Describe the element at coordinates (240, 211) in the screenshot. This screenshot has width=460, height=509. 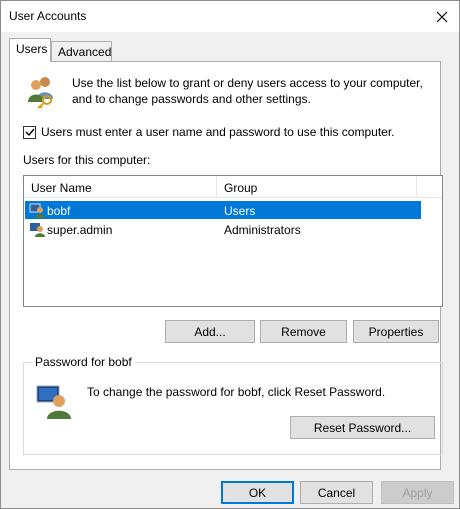
I see `user-group-cell: Users` at that location.